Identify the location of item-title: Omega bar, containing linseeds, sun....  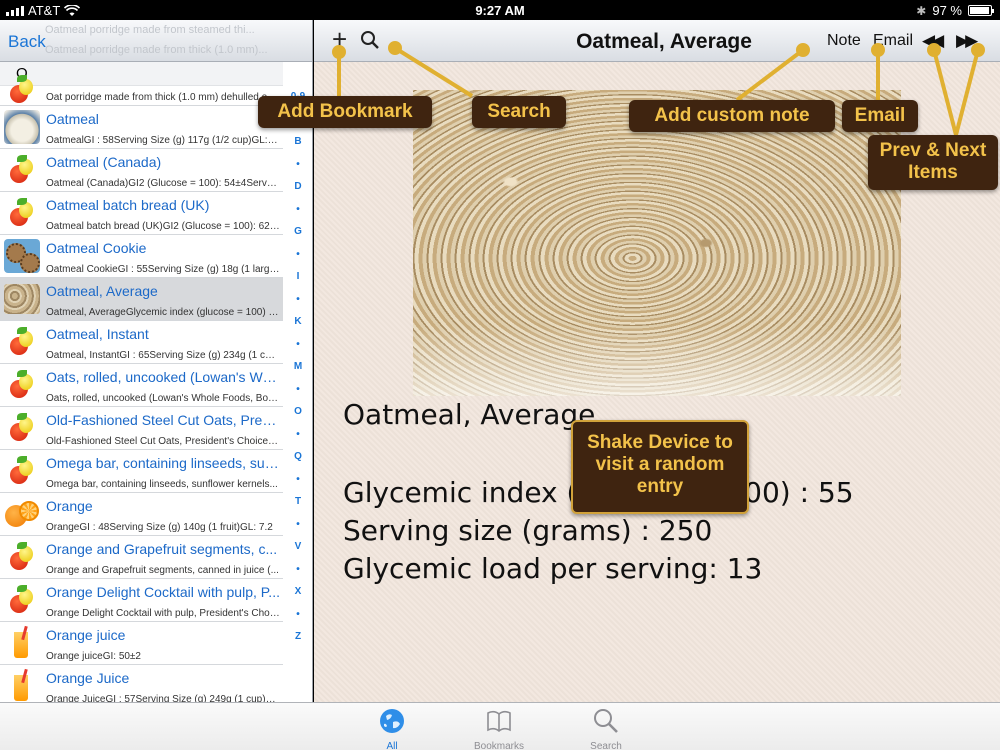
(163, 463).